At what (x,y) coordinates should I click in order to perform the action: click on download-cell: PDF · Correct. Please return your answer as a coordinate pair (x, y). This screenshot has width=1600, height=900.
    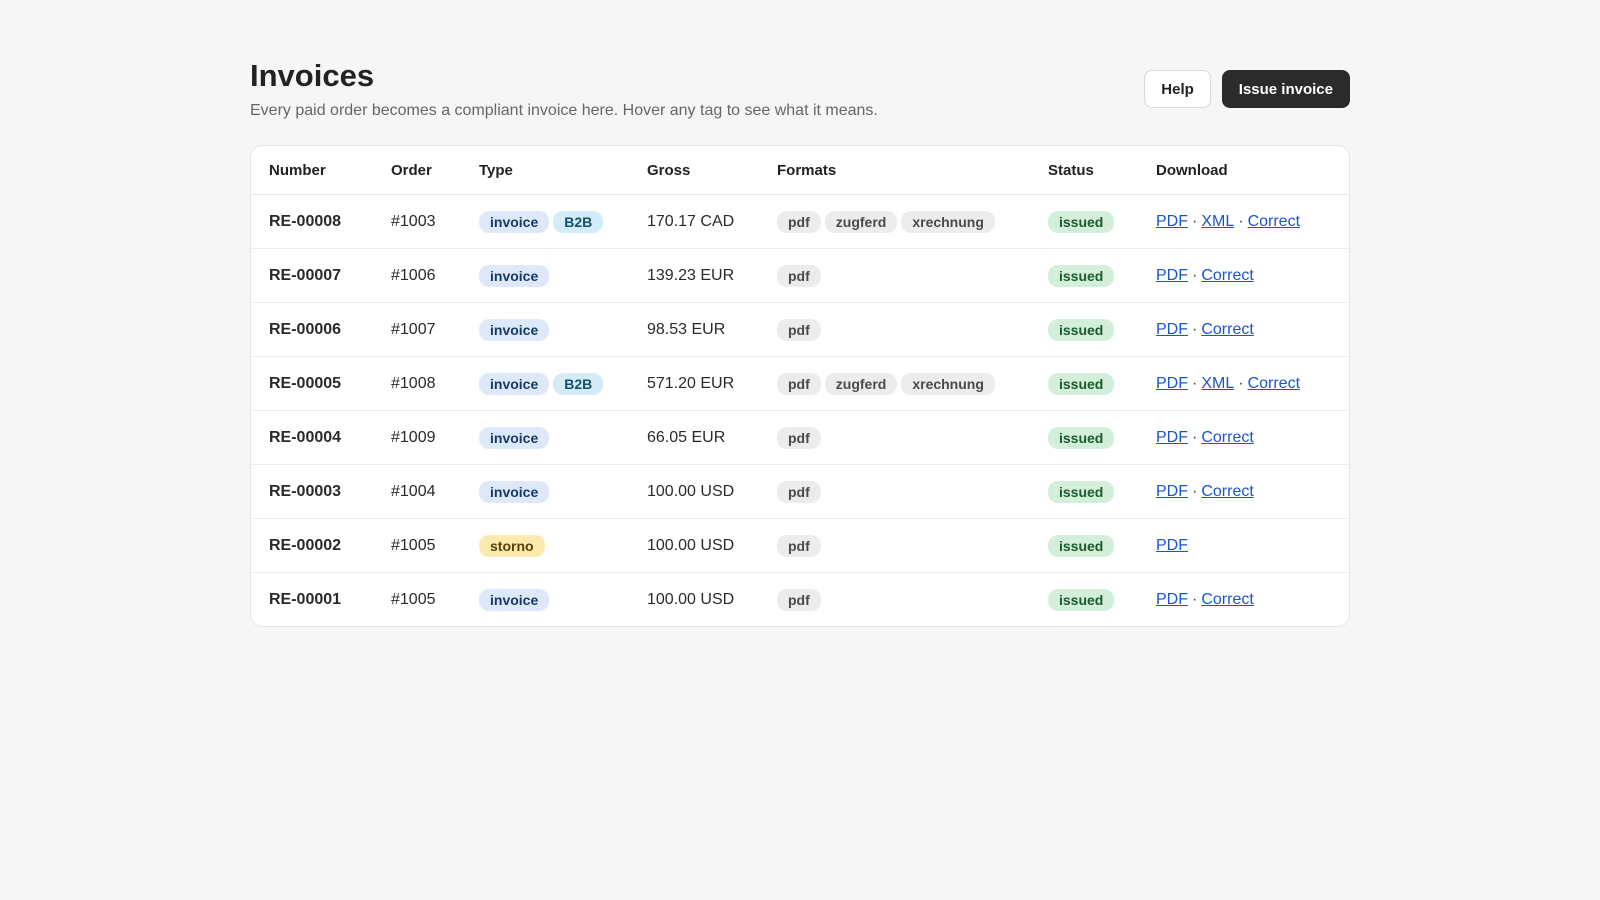
    Looking at the image, I should click on (1243, 437).